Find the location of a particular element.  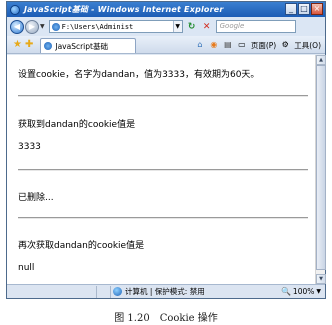

search-input: Google is located at coordinates (255, 26).